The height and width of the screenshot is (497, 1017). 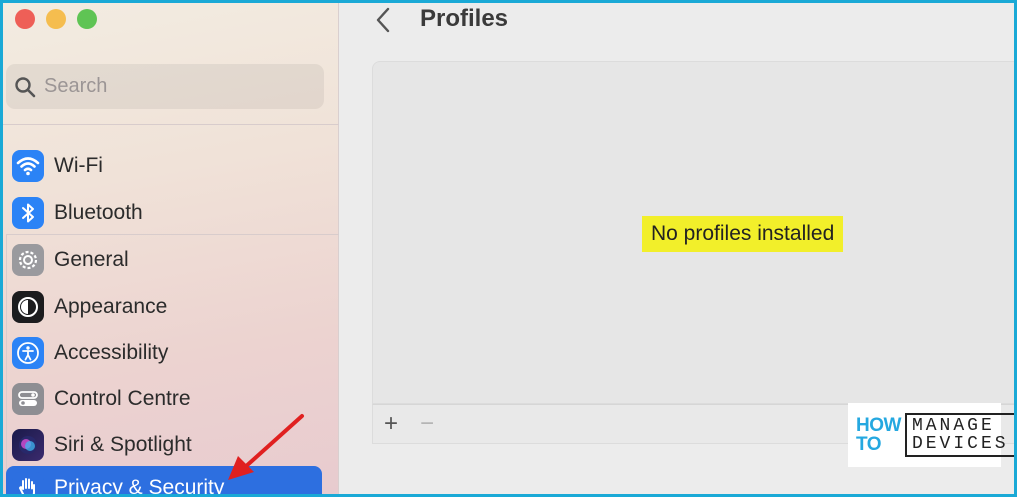 I want to click on sidebar-item-label: Appearance, so click(x=111, y=306).